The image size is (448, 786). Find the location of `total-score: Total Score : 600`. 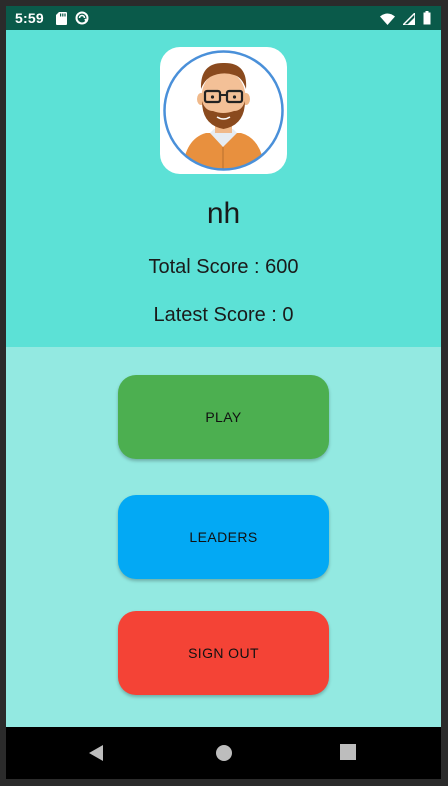

total-score: Total Score : 600 is located at coordinates (223, 267).